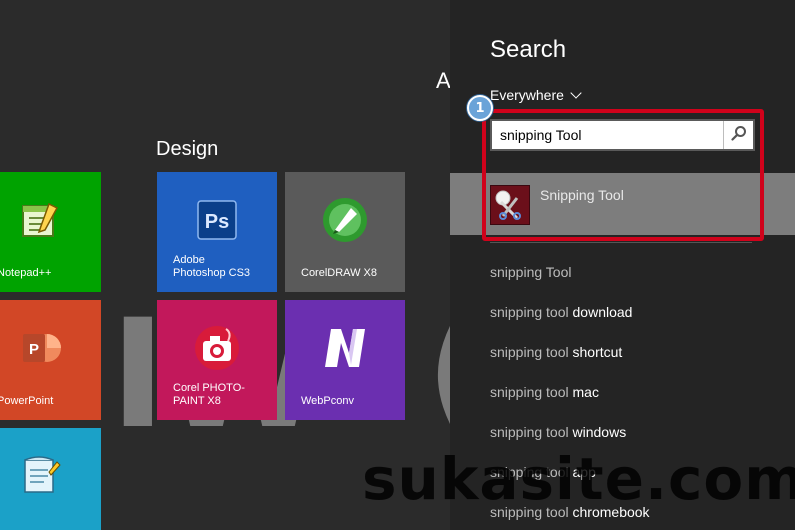 This screenshot has width=795, height=530. I want to click on suggestion-suffix: mac, so click(583, 392).